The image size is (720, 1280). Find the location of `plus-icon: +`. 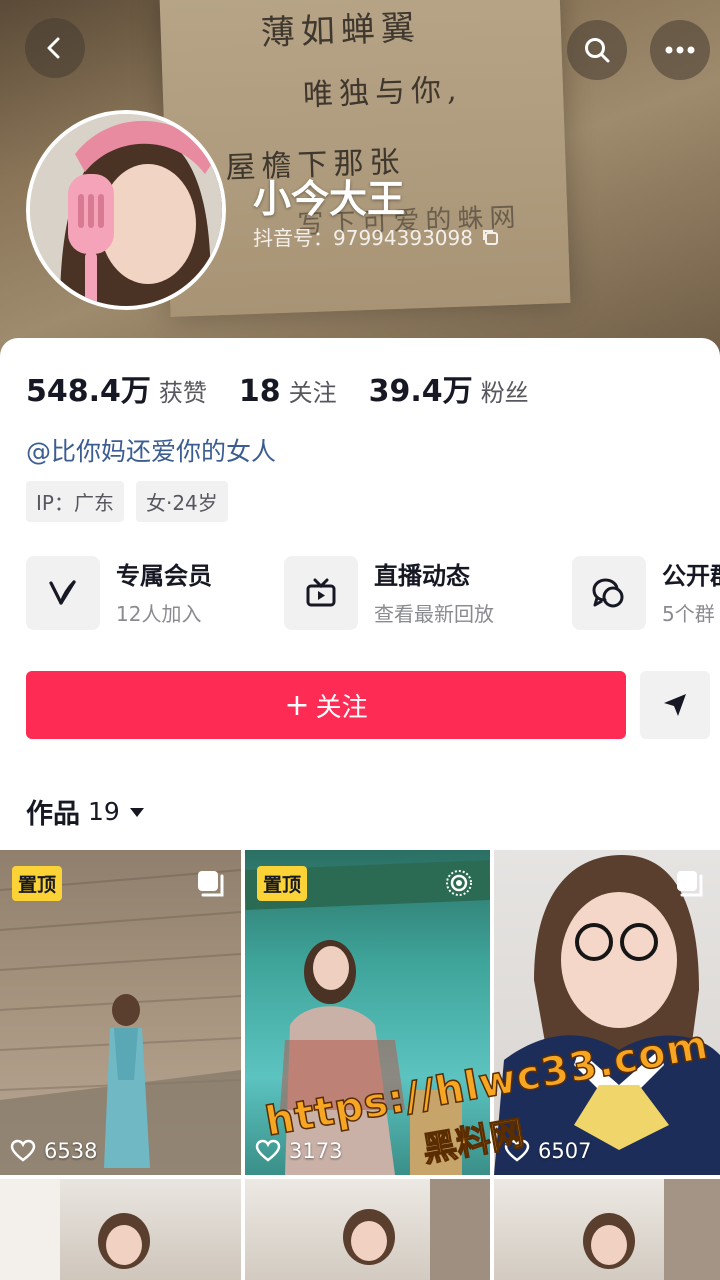

plus-icon: + is located at coordinates (297, 705).